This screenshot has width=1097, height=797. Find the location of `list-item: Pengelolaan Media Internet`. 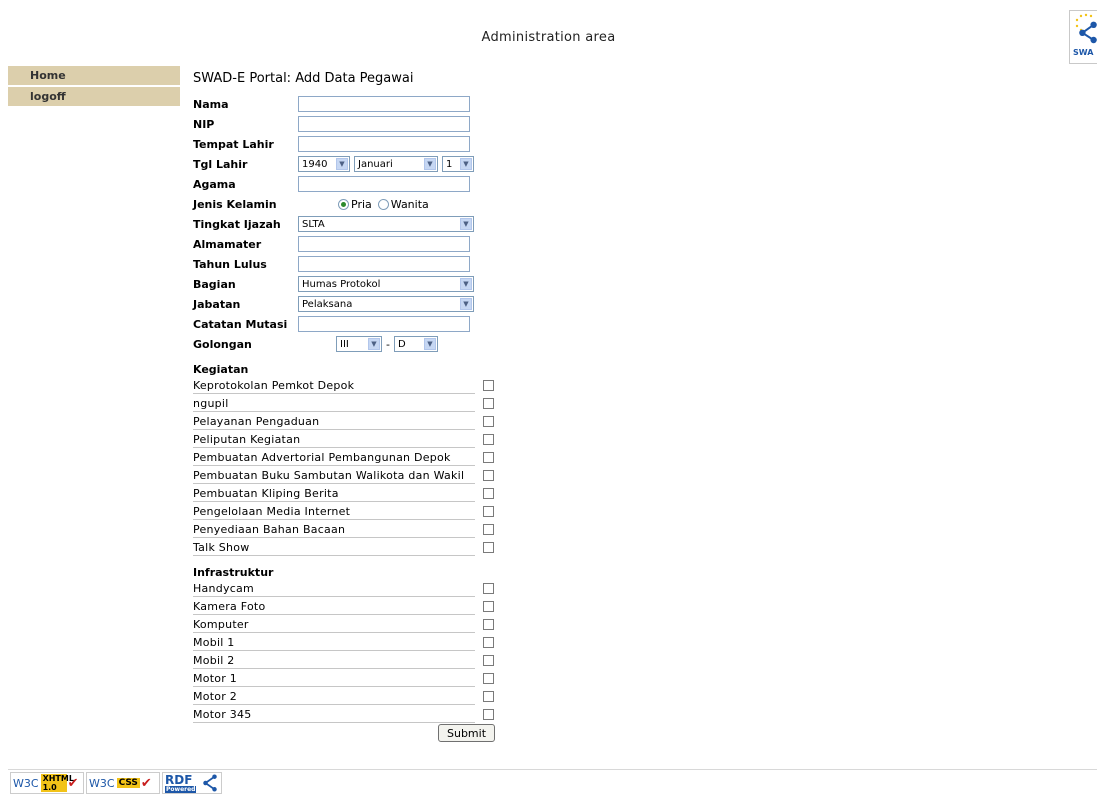

list-item: Pengelolaan Media Internet is located at coordinates (344, 512).